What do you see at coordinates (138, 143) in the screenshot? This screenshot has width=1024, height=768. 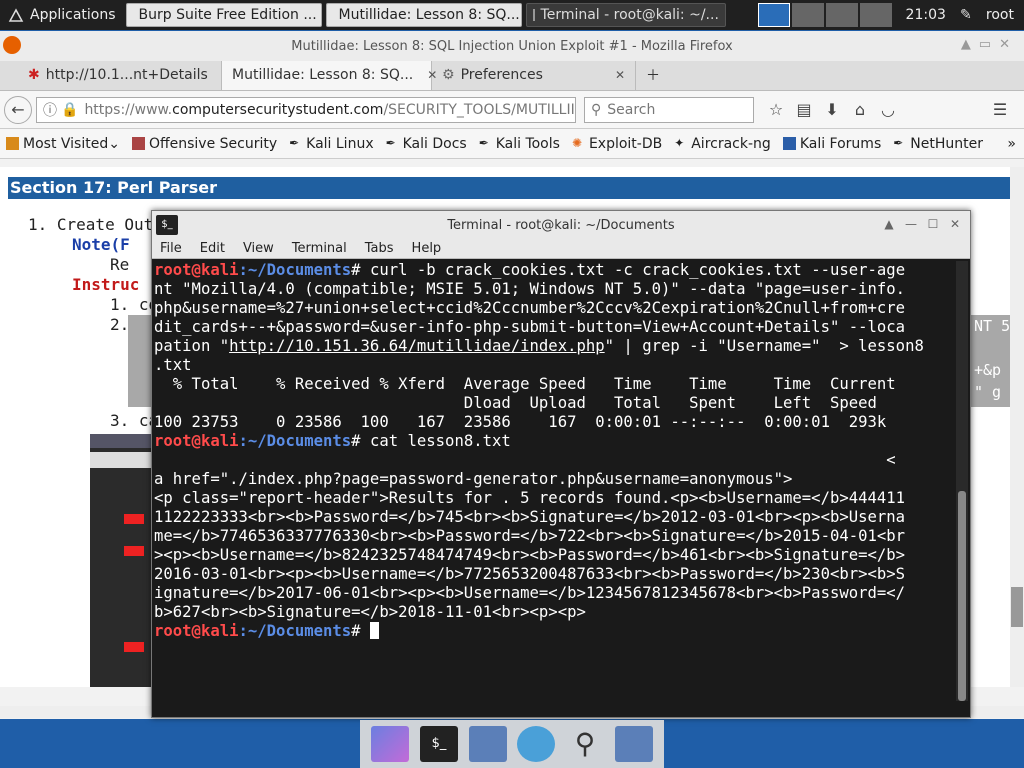 I see `offsec-icon` at bounding box center [138, 143].